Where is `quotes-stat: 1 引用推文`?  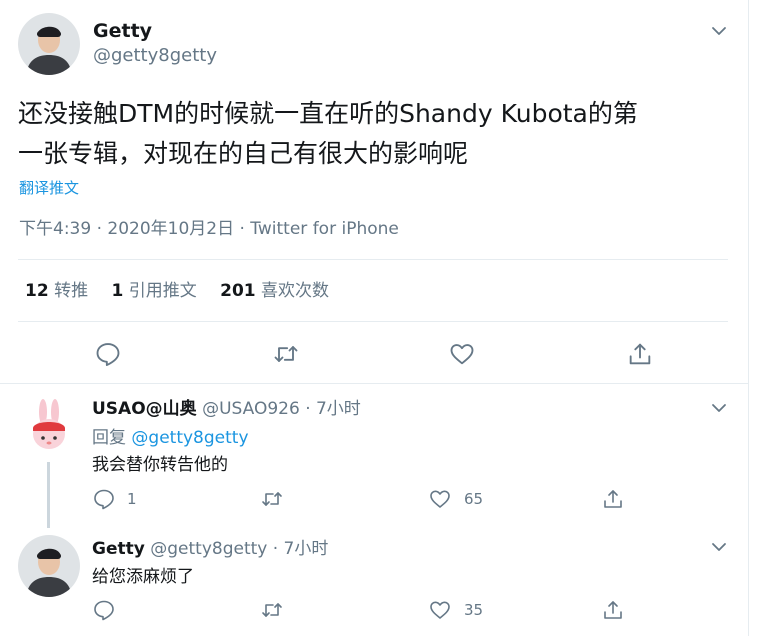 quotes-stat: 1 引用推文 is located at coordinates (156, 291).